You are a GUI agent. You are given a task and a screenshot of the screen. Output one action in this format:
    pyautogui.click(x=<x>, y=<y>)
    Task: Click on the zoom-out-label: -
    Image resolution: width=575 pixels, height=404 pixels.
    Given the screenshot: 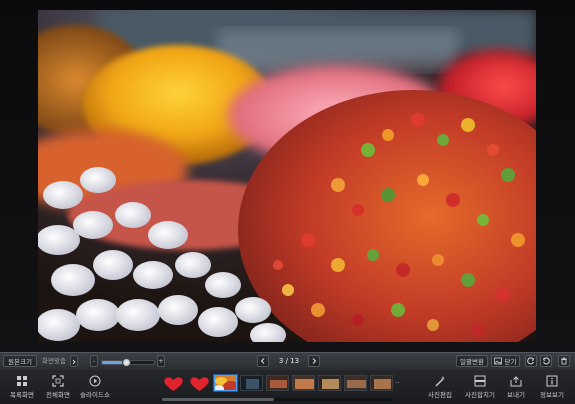 What is the action you would take?
    pyautogui.click(x=94, y=361)
    